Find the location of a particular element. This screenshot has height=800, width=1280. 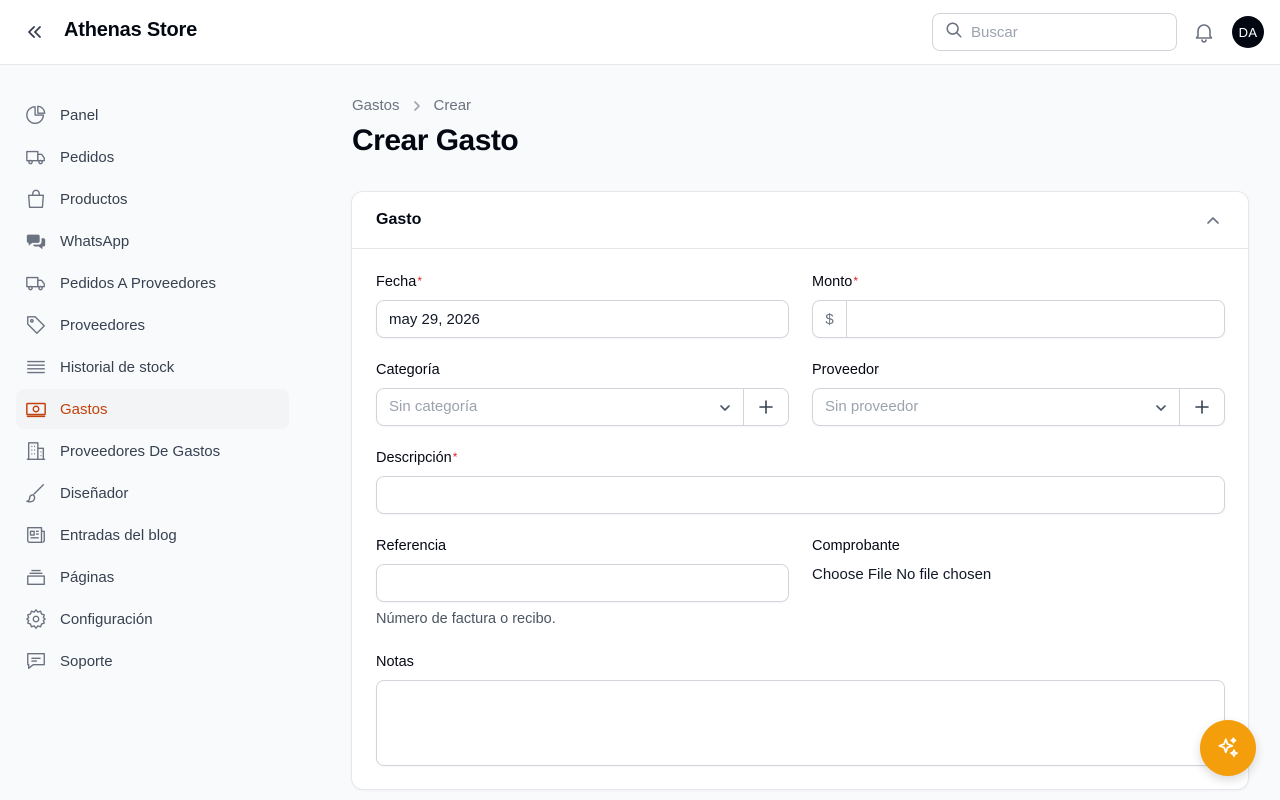

currency-prefix: $ is located at coordinates (830, 319).